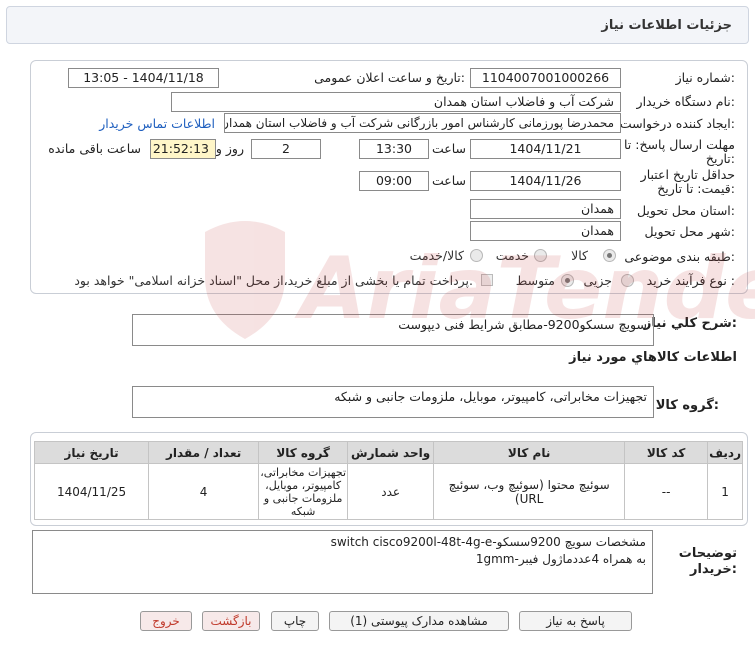  Describe the element at coordinates (229, 148) in the screenshot. I see `days-label: روز و` at that location.